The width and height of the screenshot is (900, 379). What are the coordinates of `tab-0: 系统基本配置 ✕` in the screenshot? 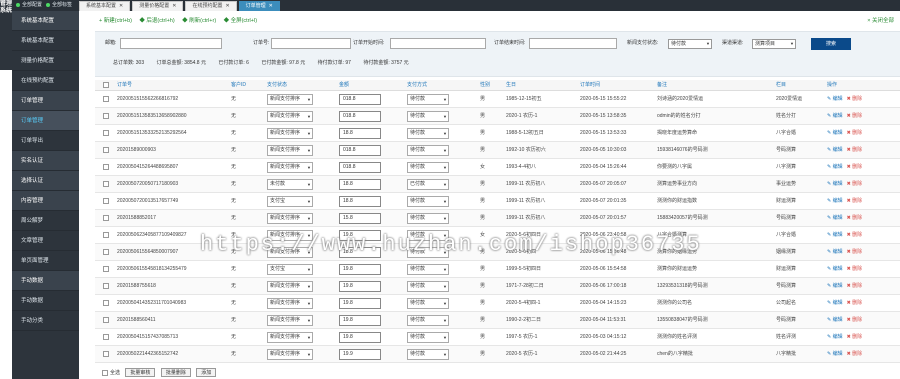 It's located at (105, 6).